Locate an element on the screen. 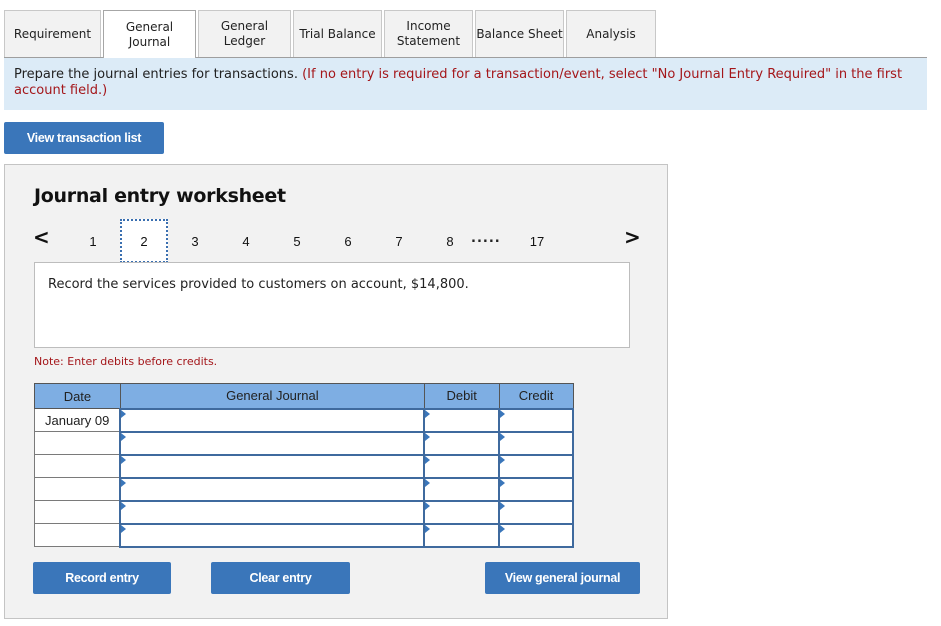 The image size is (941, 626). table-header-row: Date General Journal Debit Credit is located at coordinates (304, 396).